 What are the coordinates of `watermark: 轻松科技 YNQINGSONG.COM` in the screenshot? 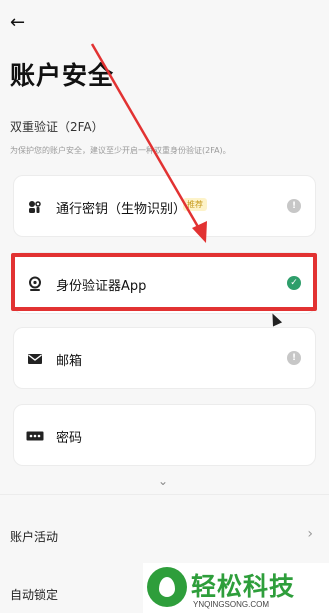 It's located at (236, 588).